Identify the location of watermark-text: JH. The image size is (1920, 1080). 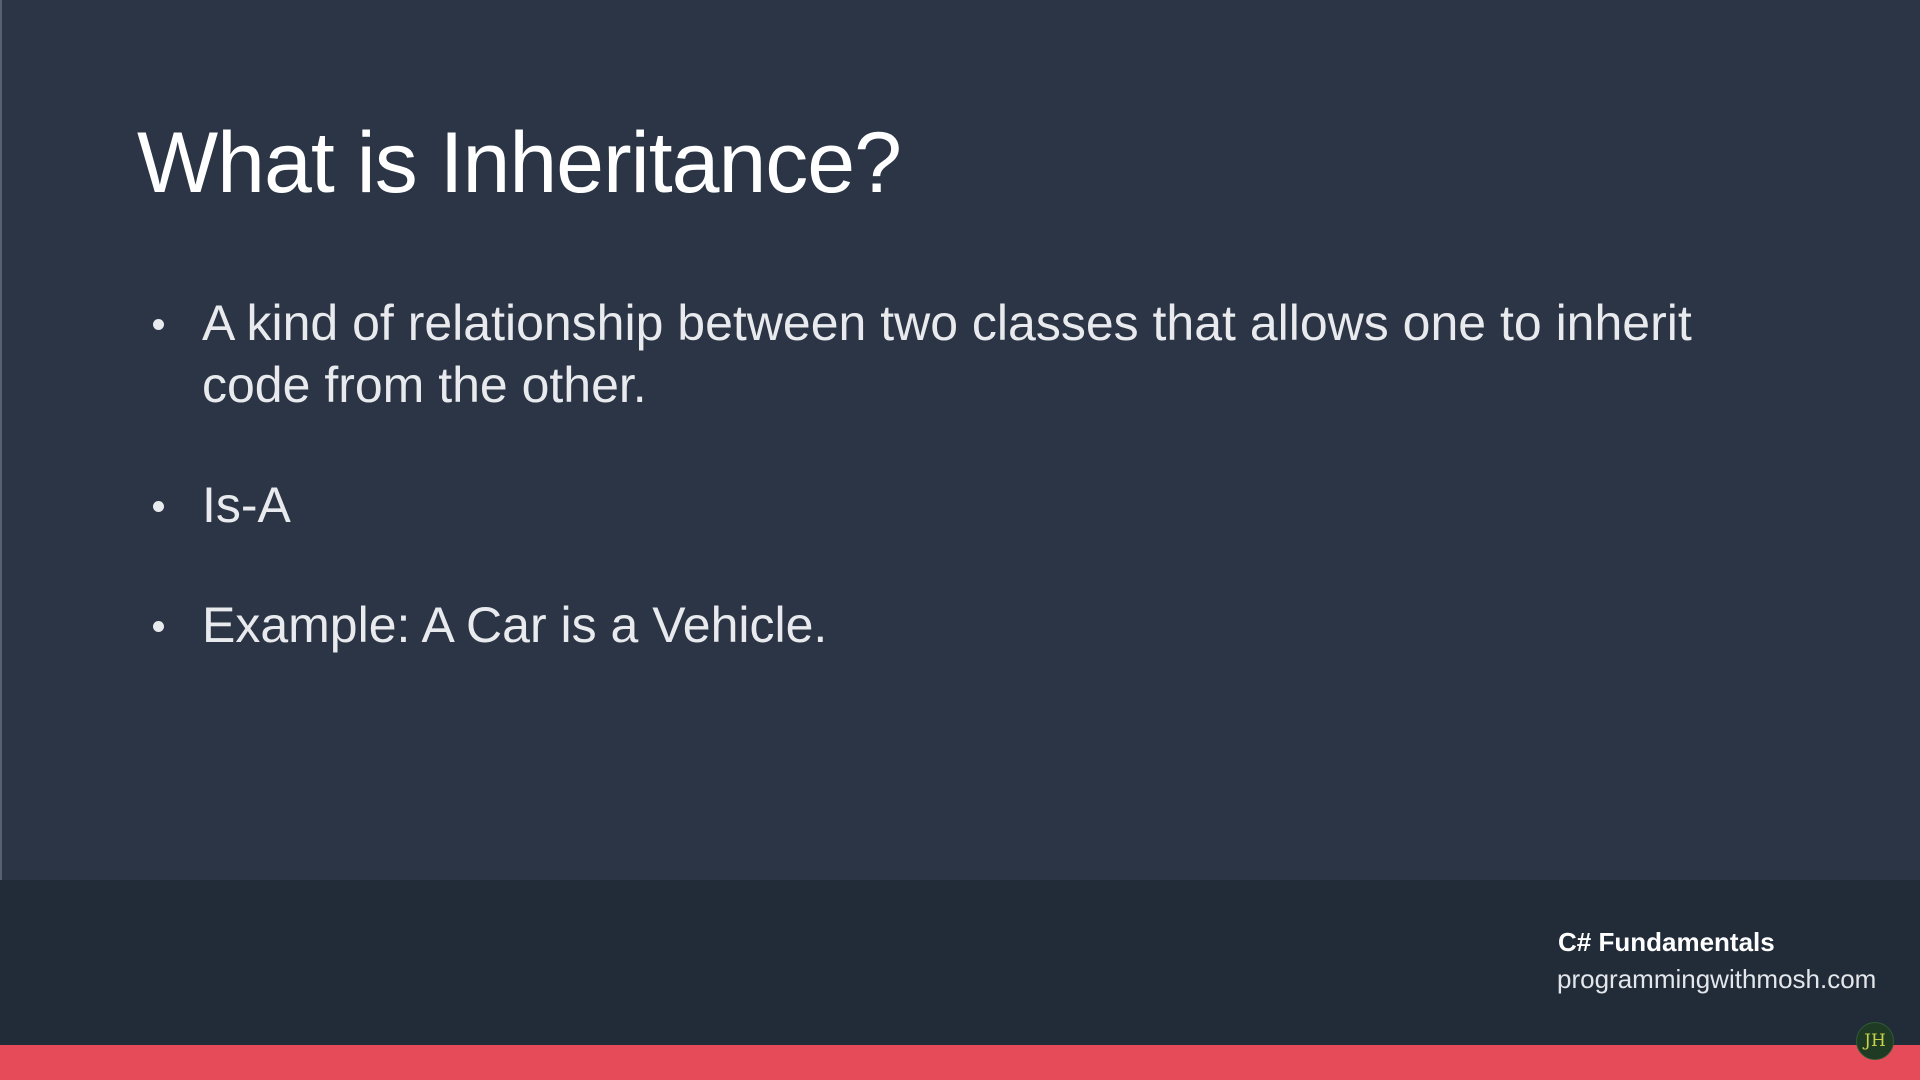
(1875, 1041).